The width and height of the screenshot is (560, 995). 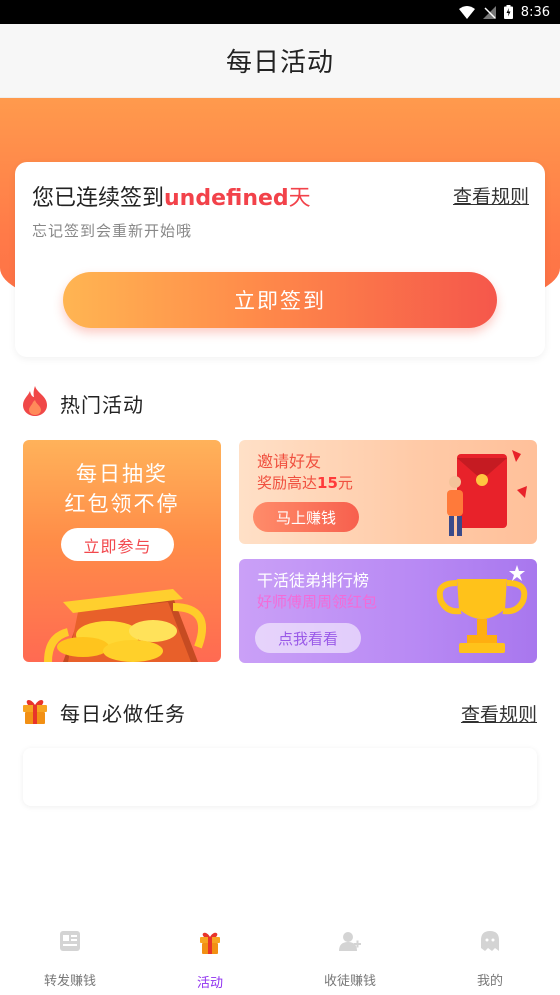 What do you see at coordinates (388, 611) in the screenshot?
I see `apprentice-ranking-card: 干活徒弟排行榜 好师傅周周领红包 点我看看` at bounding box center [388, 611].